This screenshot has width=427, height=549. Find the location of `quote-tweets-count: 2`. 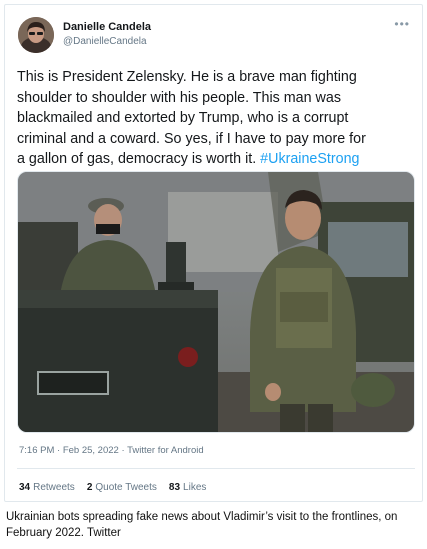

quote-tweets-count: 2 is located at coordinates (89, 487).